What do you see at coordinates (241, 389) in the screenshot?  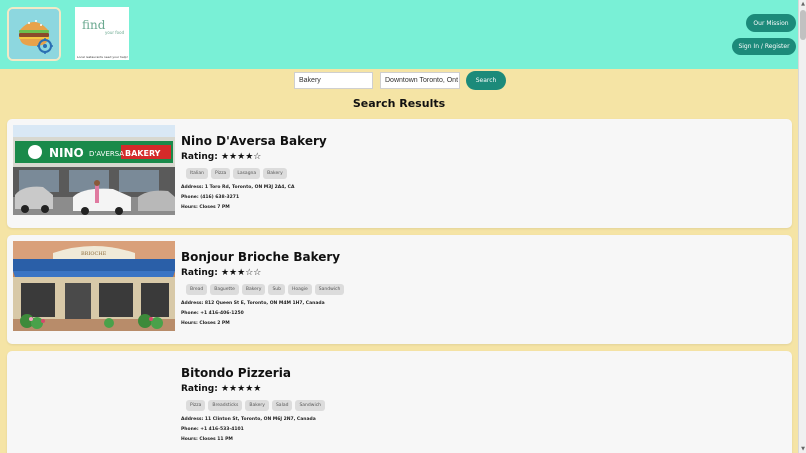 I see `rating-stars: ★★★★★` at bounding box center [241, 389].